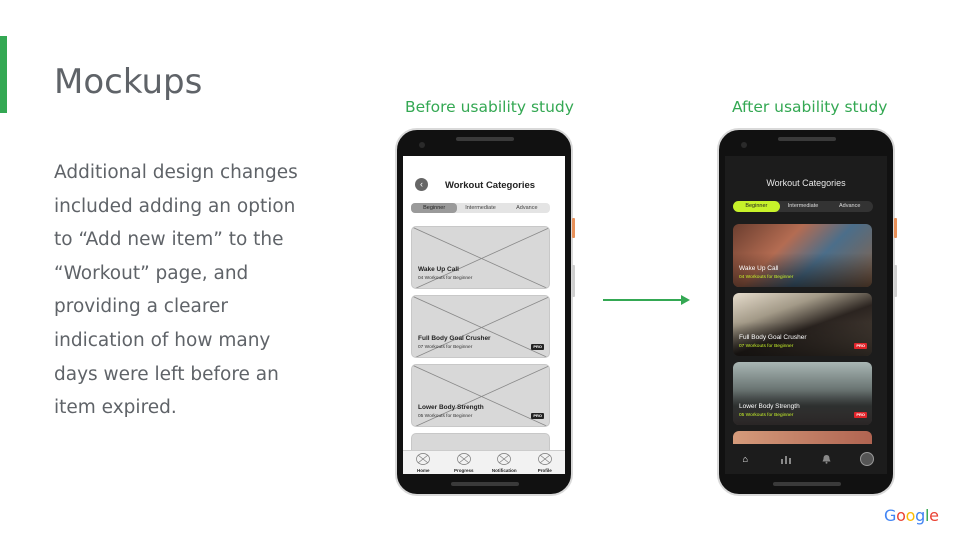  Describe the element at coordinates (489, 107) in the screenshot. I see `before-caption: Before usability study` at that location.